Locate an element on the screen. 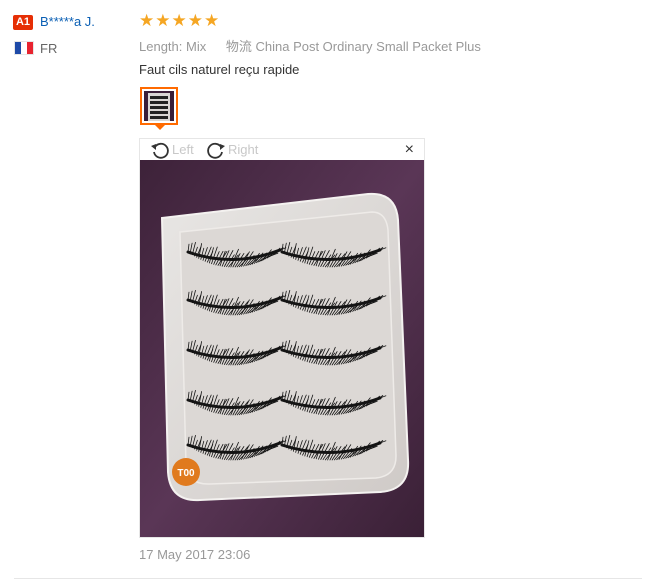 Image resolution: width=652 pixels, height=581 pixels. review-photo-thumbnail is located at coordinates (159, 106).